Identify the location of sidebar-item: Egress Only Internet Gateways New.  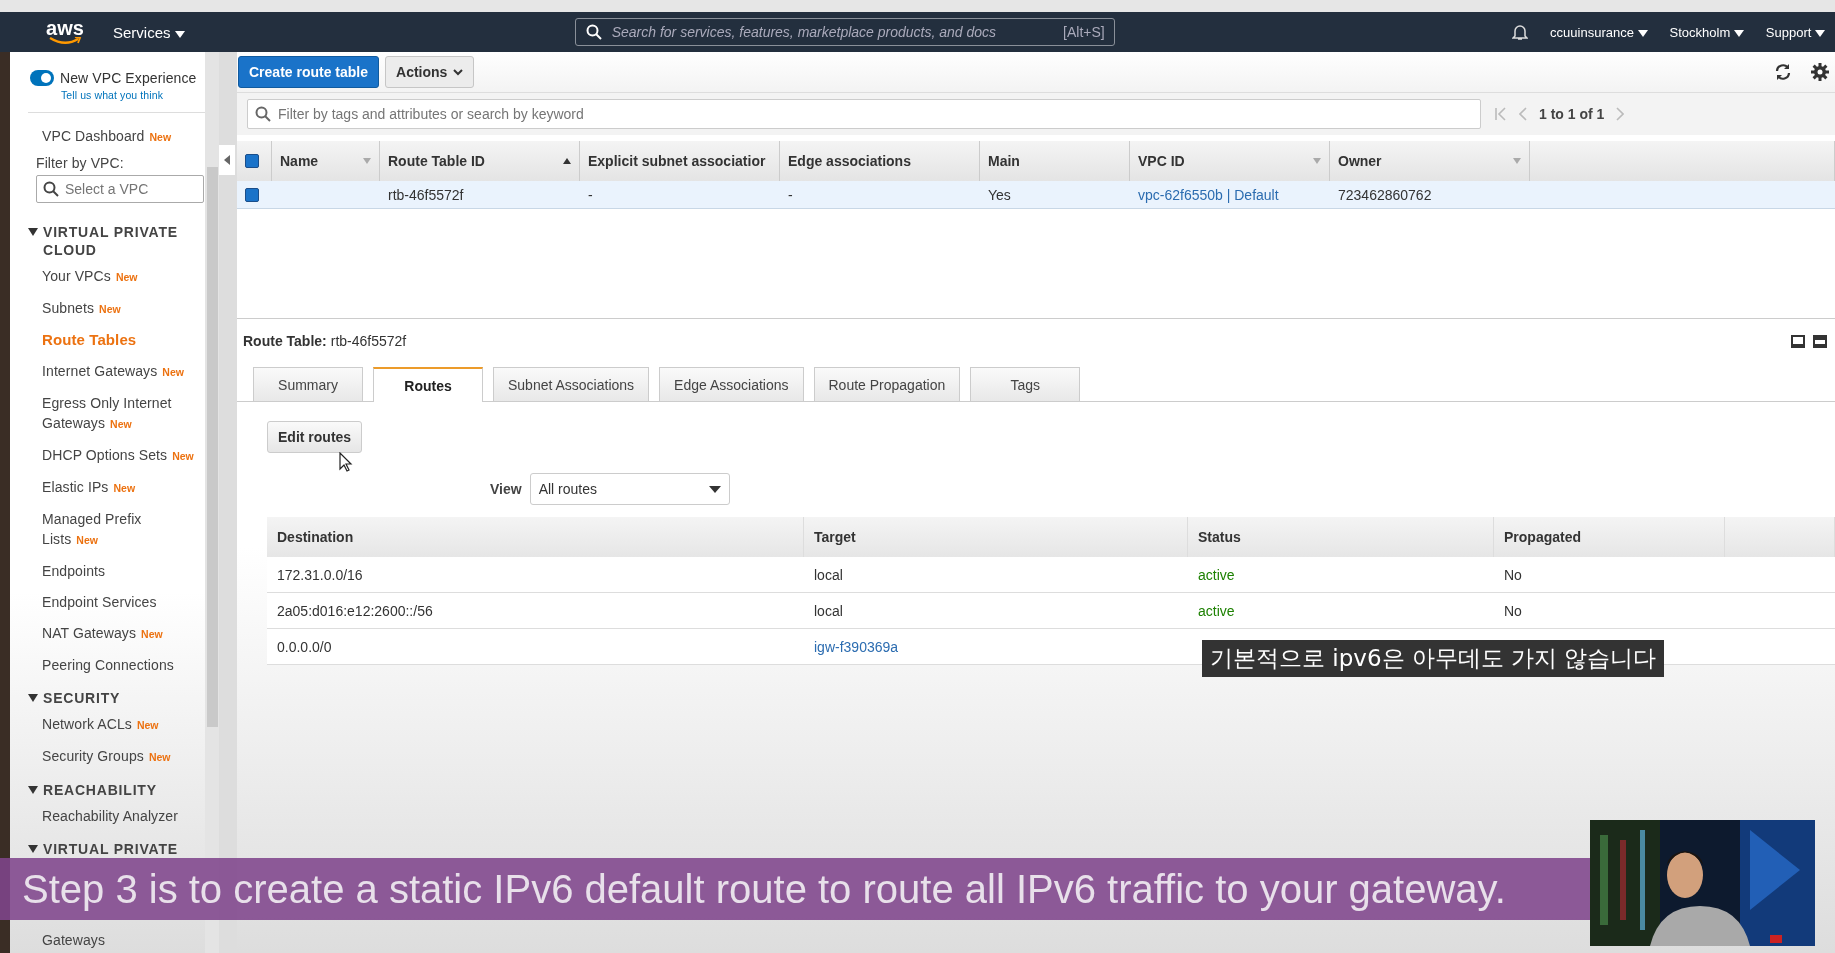
(107, 414).